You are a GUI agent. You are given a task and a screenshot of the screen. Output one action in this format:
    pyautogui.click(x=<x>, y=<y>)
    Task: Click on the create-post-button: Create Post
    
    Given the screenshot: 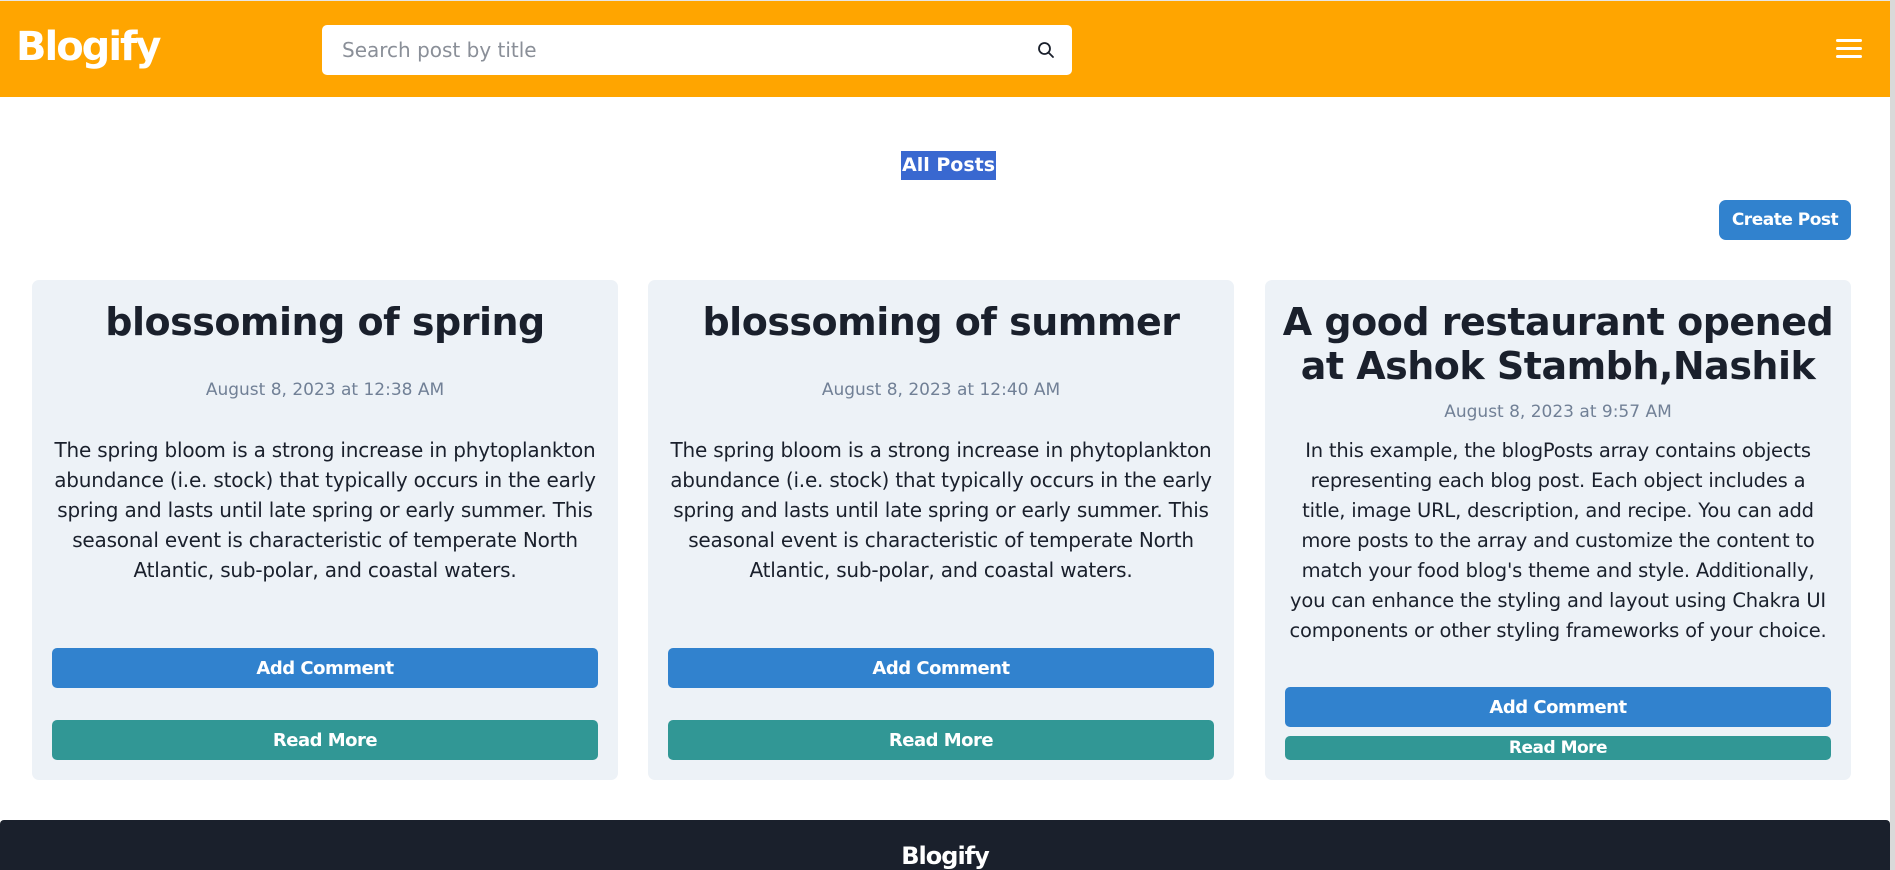 What is the action you would take?
    pyautogui.click(x=1785, y=220)
    